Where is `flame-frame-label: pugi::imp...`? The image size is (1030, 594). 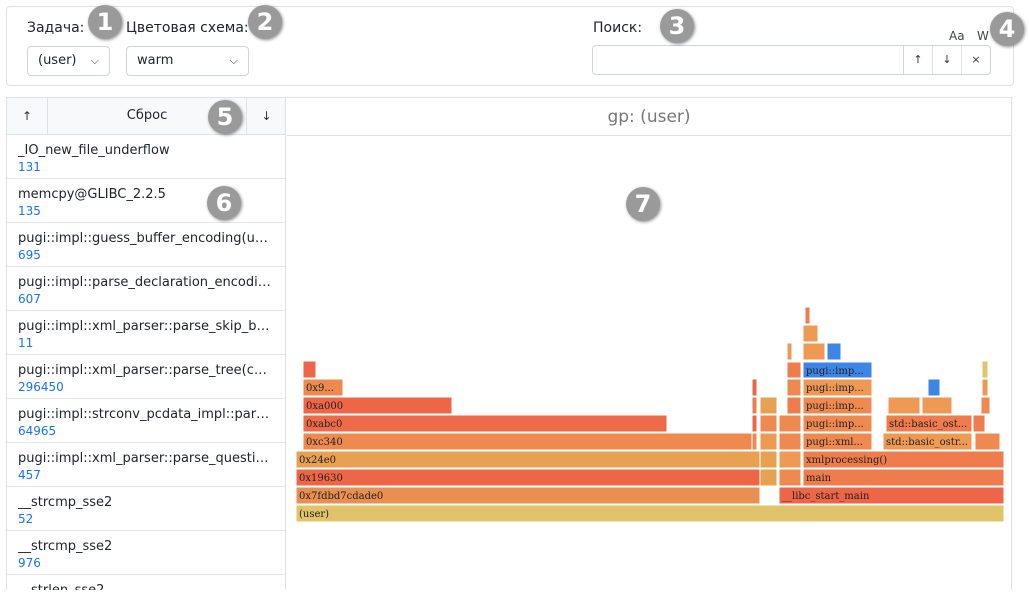
flame-frame-label: pugi::imp... is located at coordinates (835, 406).